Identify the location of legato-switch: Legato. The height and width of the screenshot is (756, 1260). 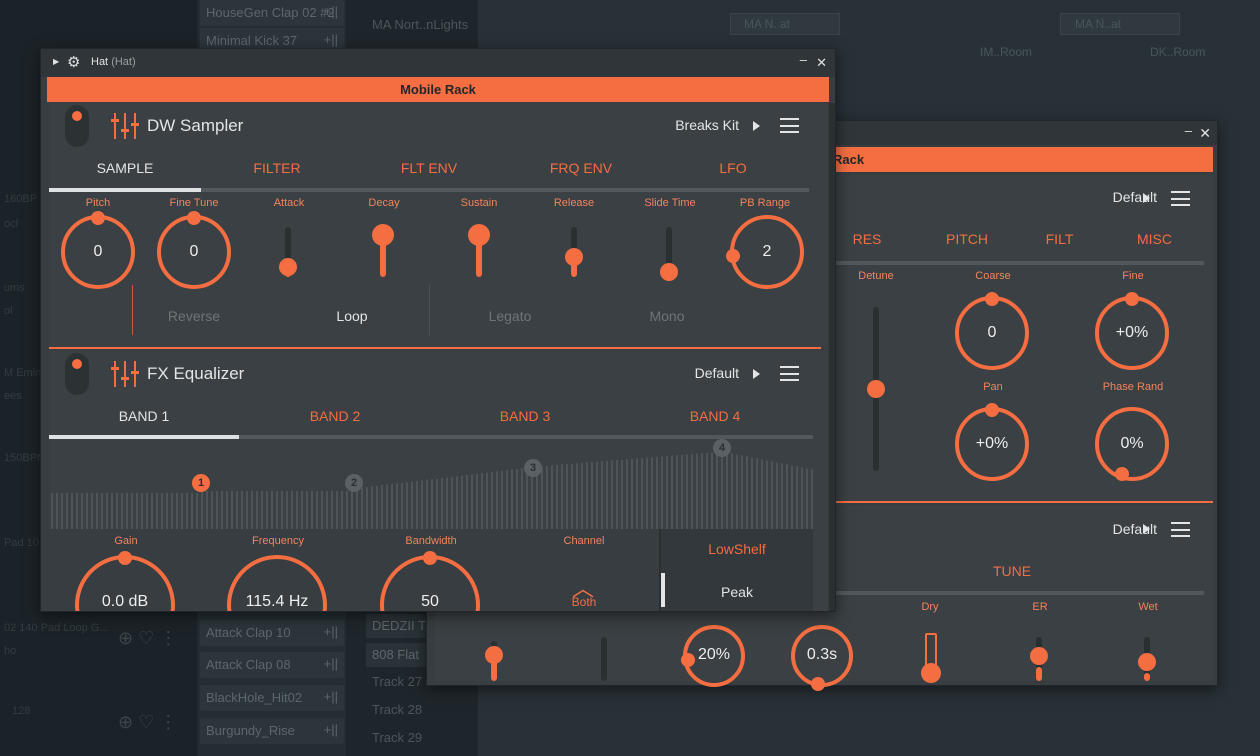
(510, 316).